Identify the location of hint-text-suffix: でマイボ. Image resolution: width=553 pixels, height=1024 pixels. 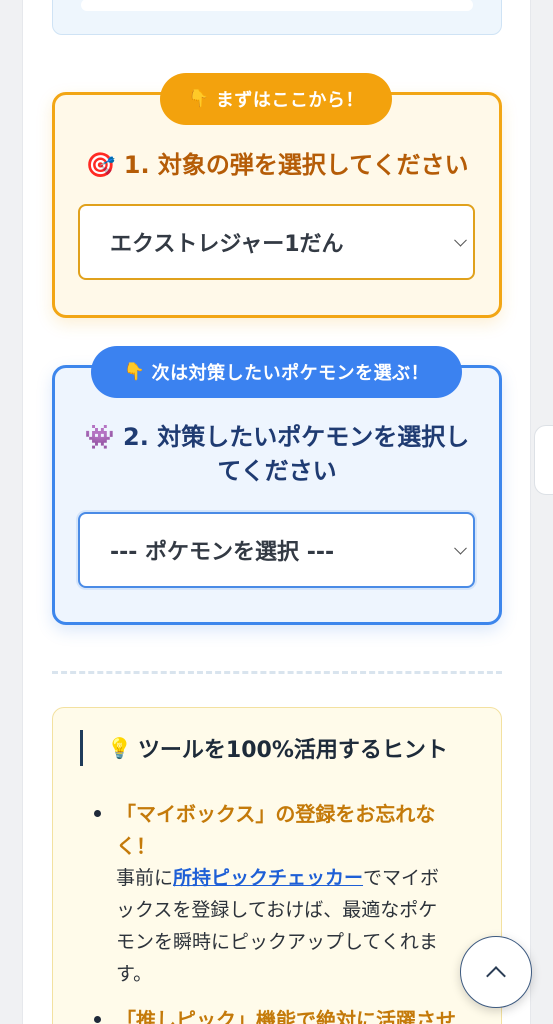
(401, 878).